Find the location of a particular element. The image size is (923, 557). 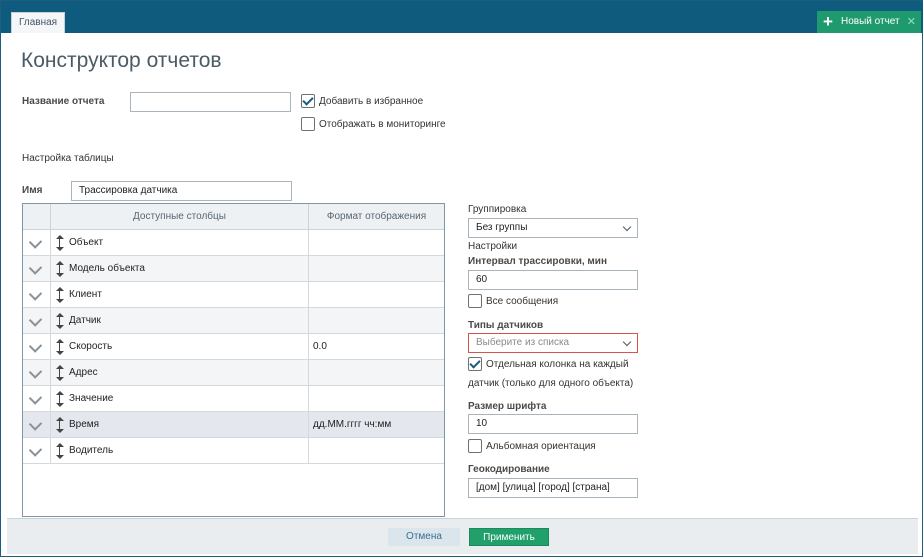

apply-button: Применить is located at coordinates (509, 537).